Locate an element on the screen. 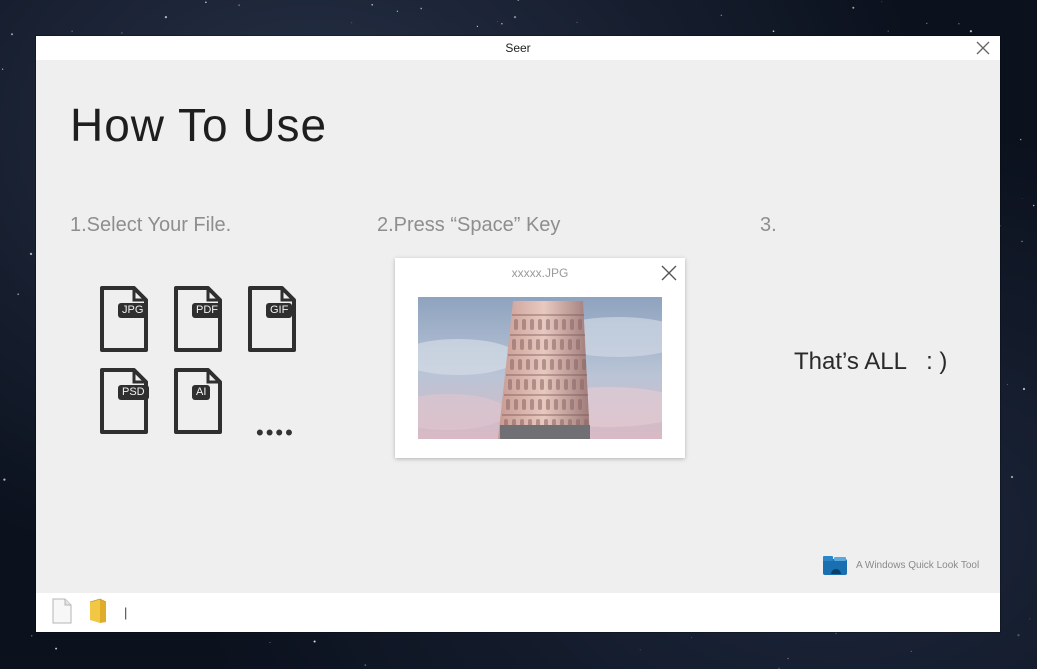 This screenshot has height=669, width=1037. file-type-badge: AI is located at coordinates (201, 392).